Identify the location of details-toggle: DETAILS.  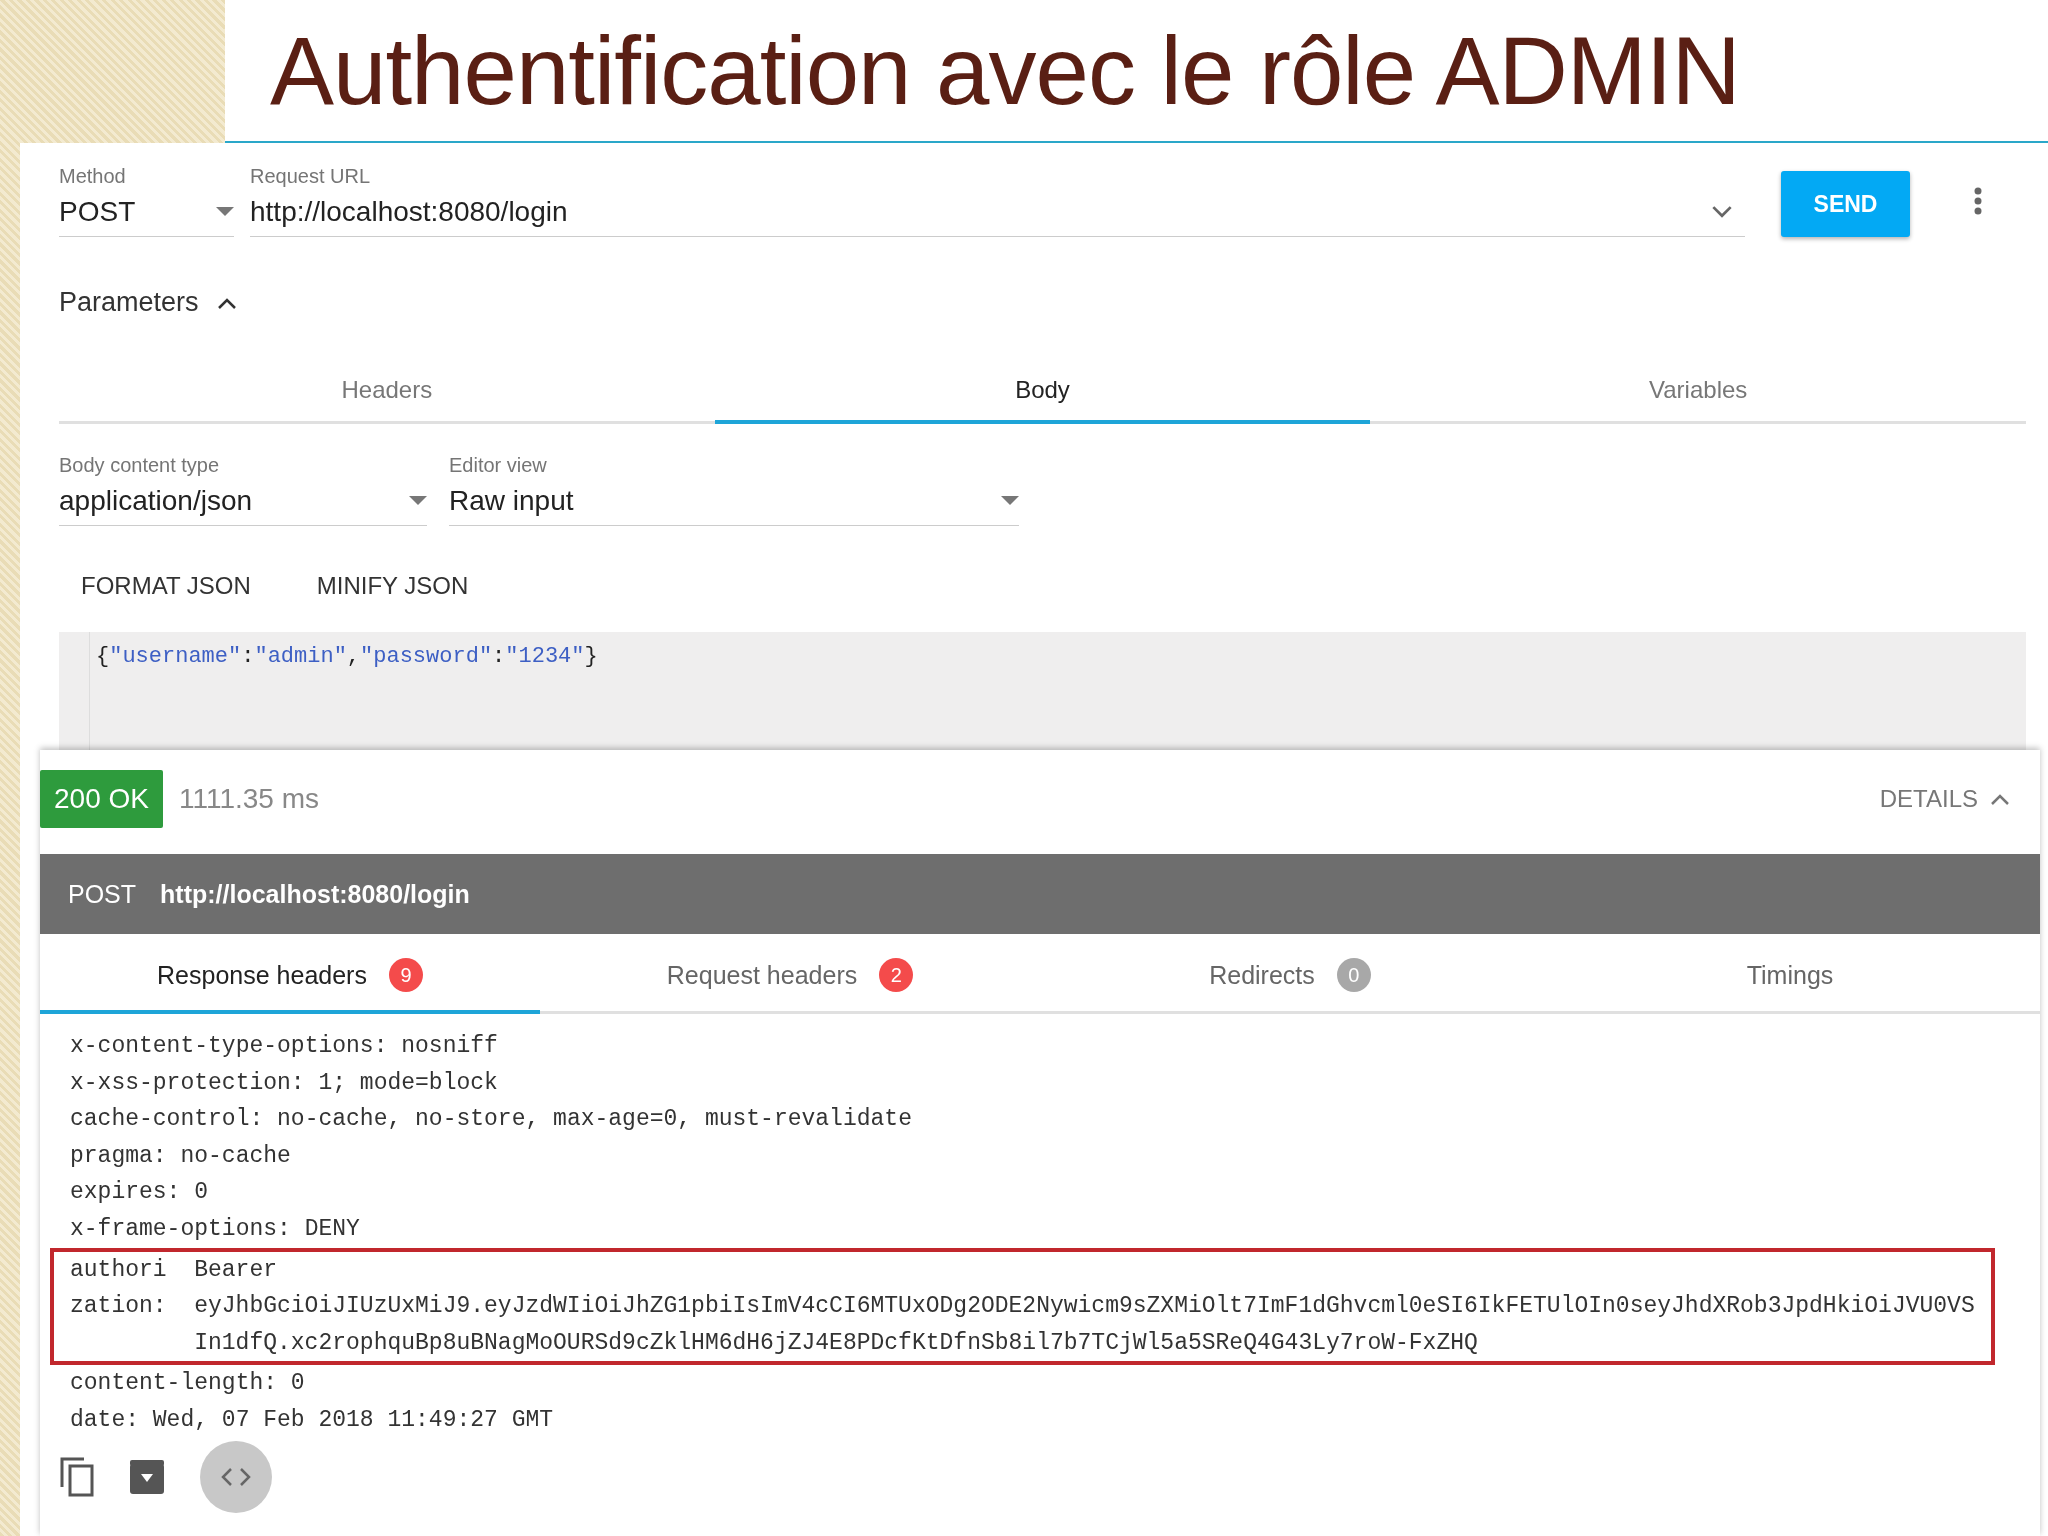
(1944, 799).